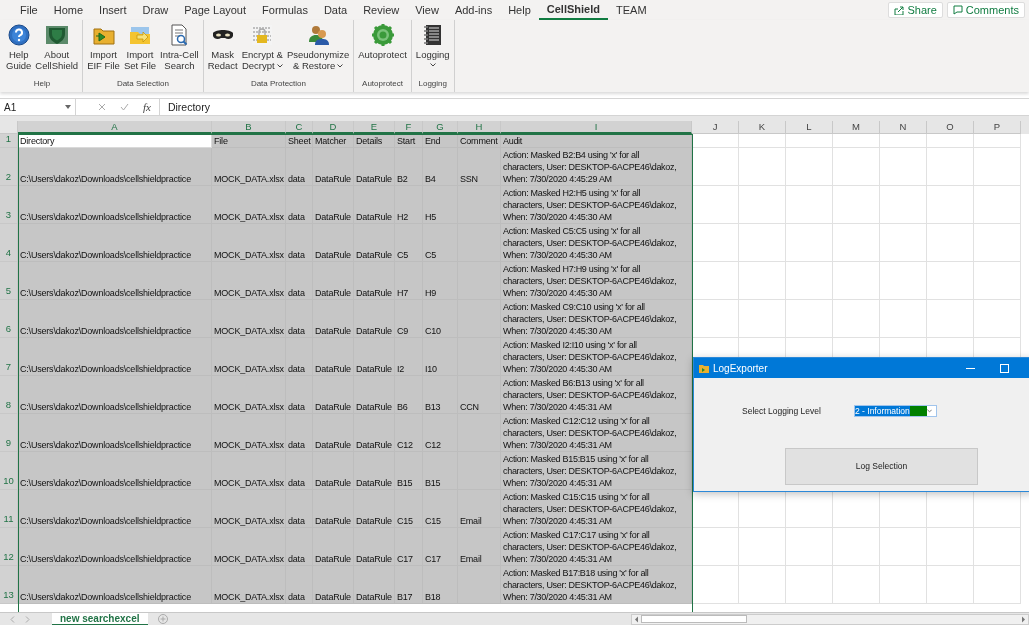 This screenshot has width=1029, height=625. What do you see at coordinates (9, 141) in the screenshot?
I see `row-header: 1` at bounding box center [9, 141].